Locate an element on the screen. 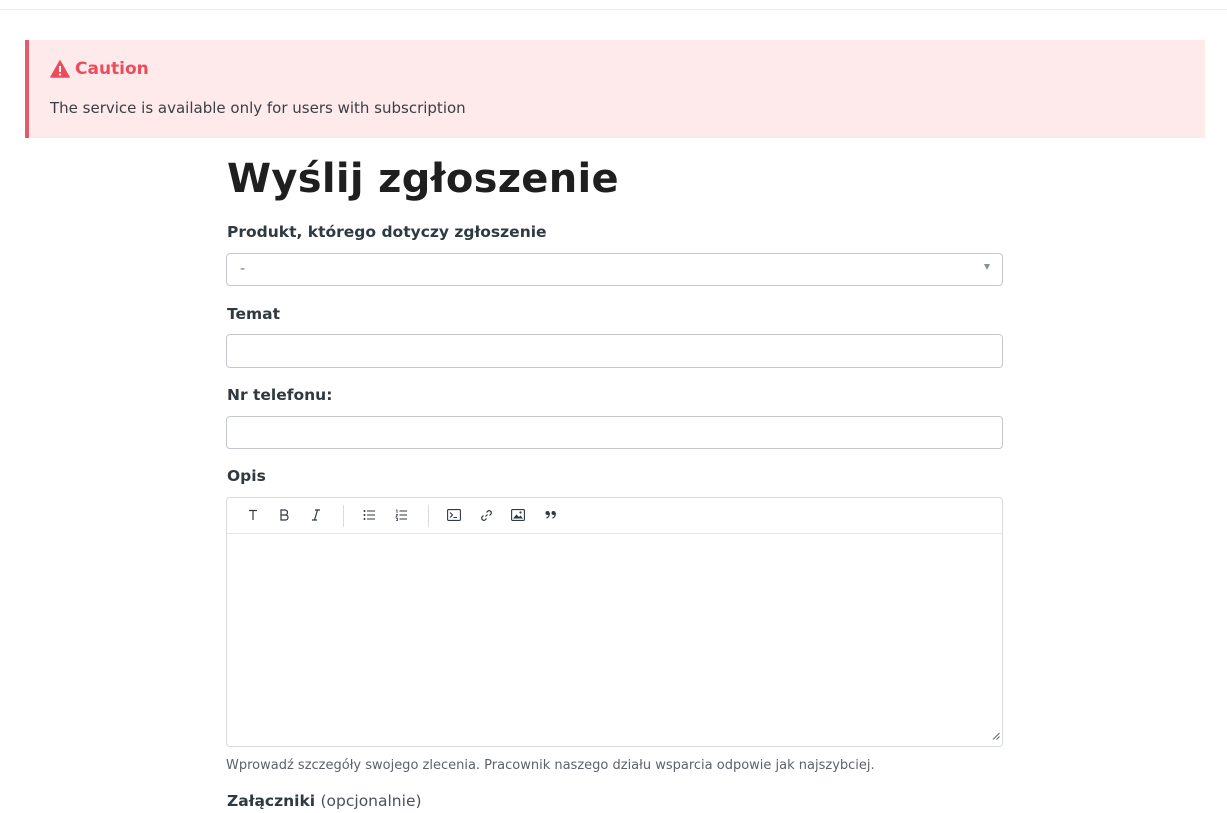  alert-title: Caution is located at coordinates (112, 69).